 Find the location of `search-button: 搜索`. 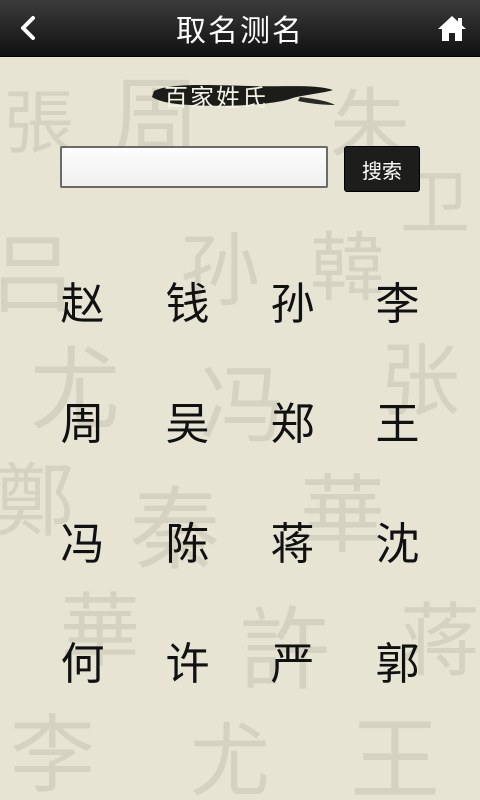

search-button: 搜索 is located at coordinates (382, 169).